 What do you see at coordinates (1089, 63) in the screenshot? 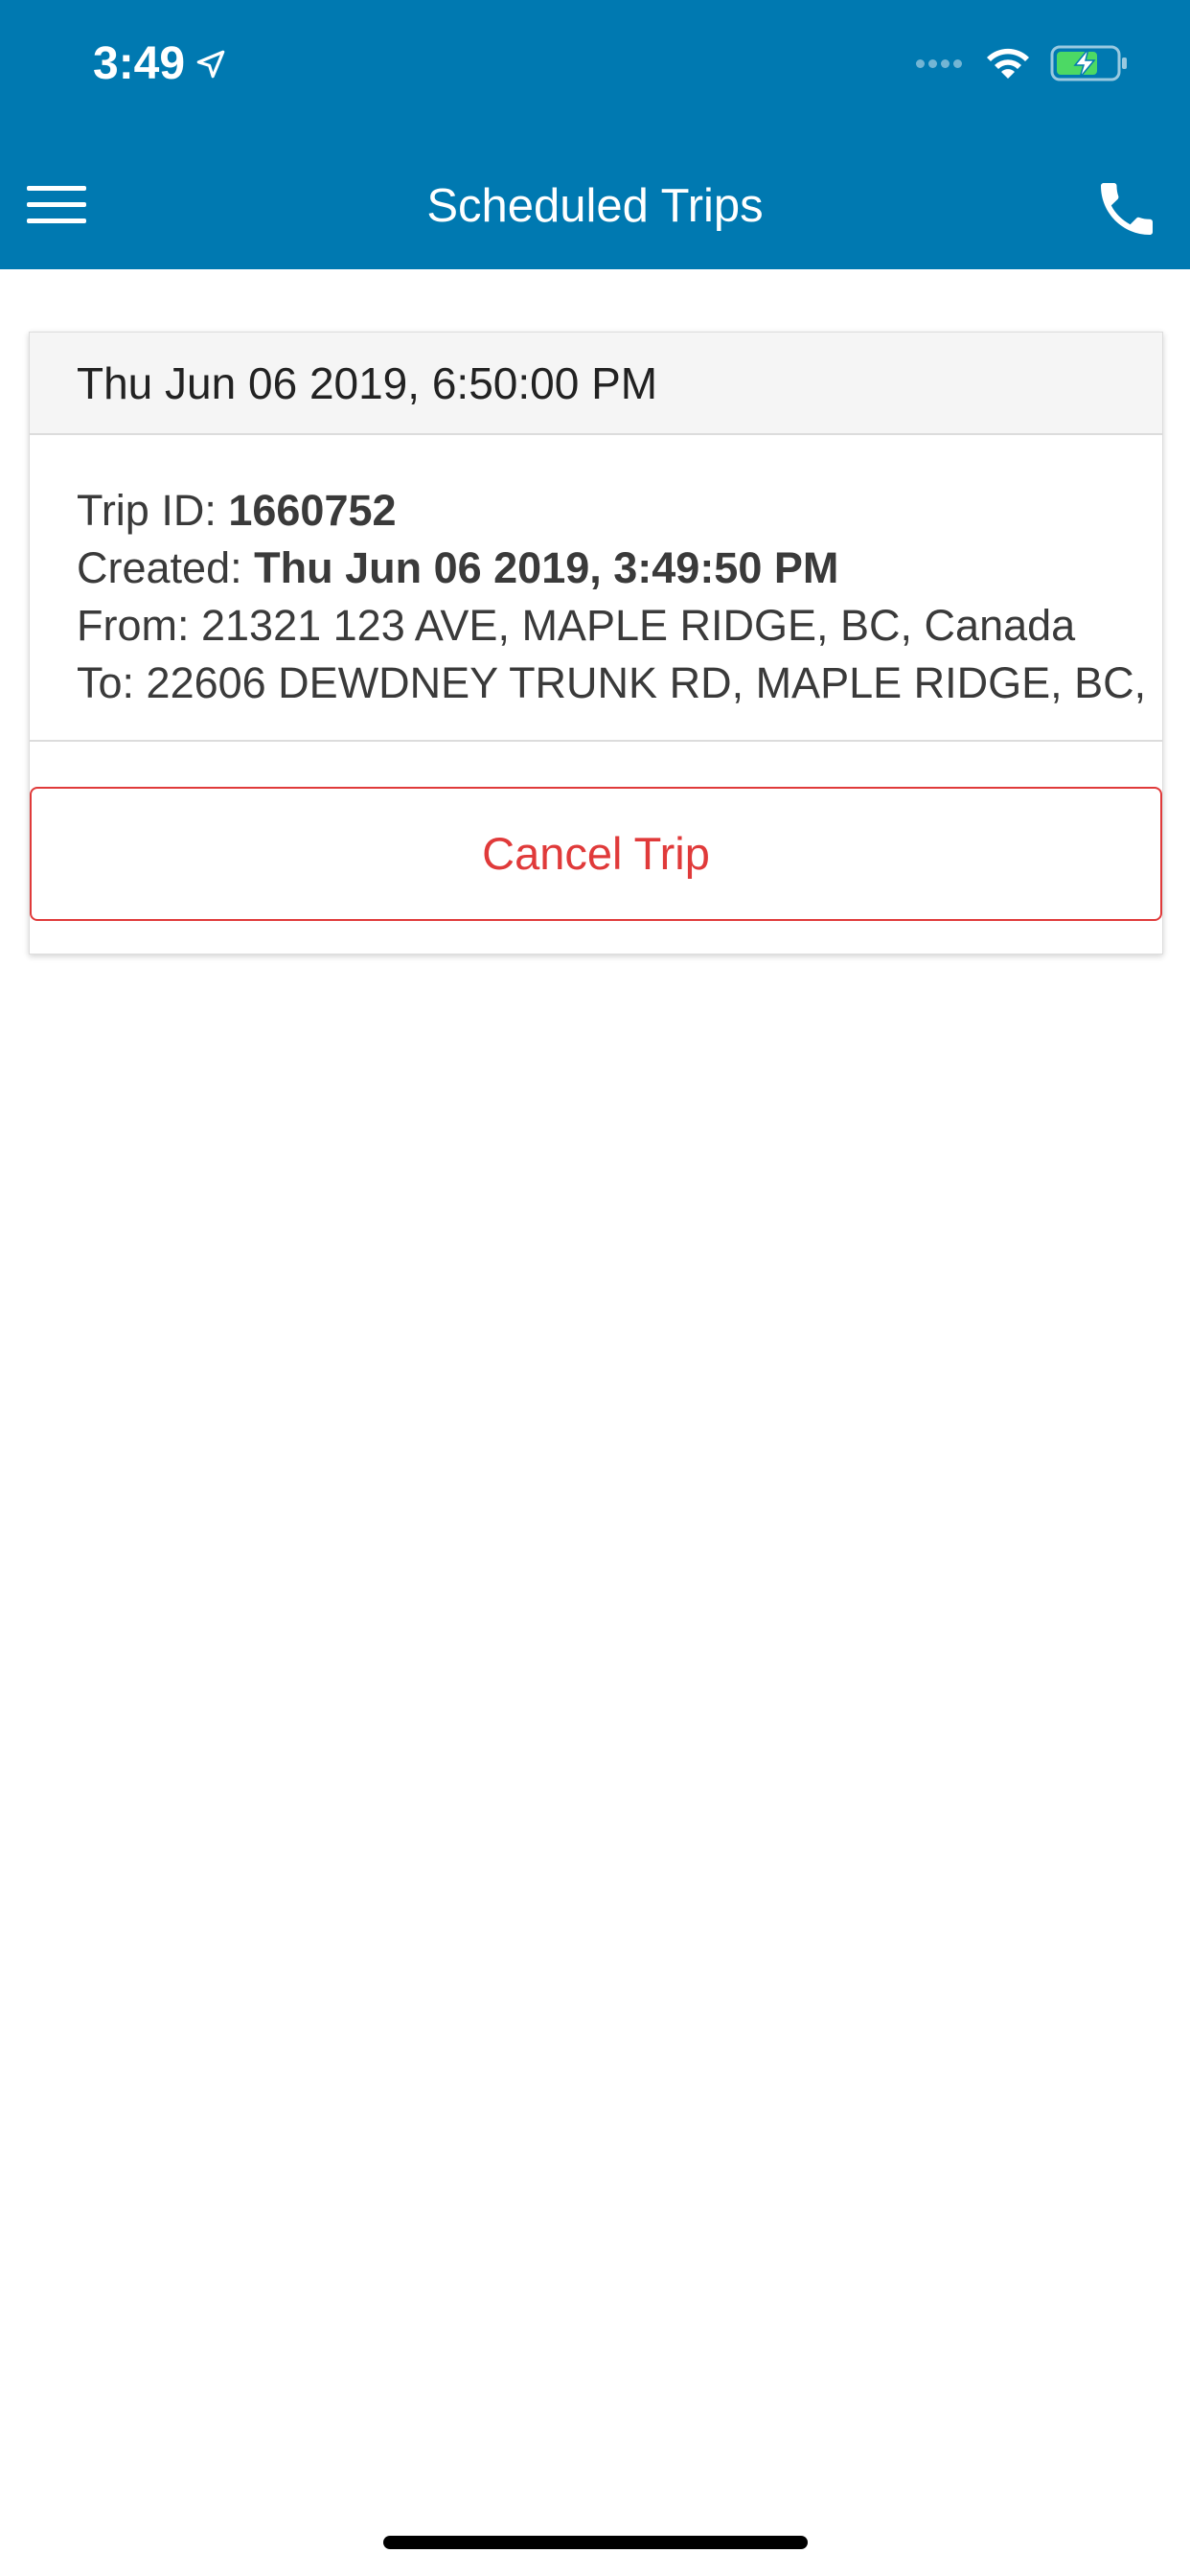
I see `battery-charging-icon` at bounding box center [1089, 63].